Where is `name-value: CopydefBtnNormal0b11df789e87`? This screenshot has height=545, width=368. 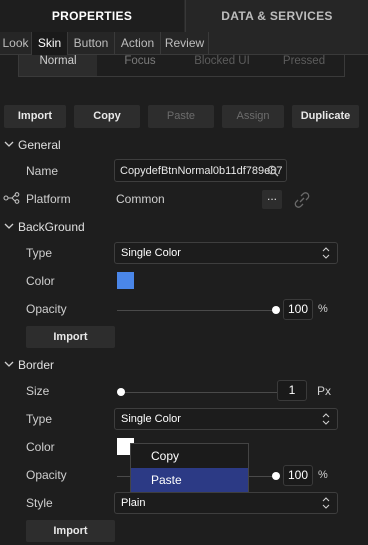
name-value: CopydefBtnNormal0b11df789e87 is located at coordinates (201, 171).